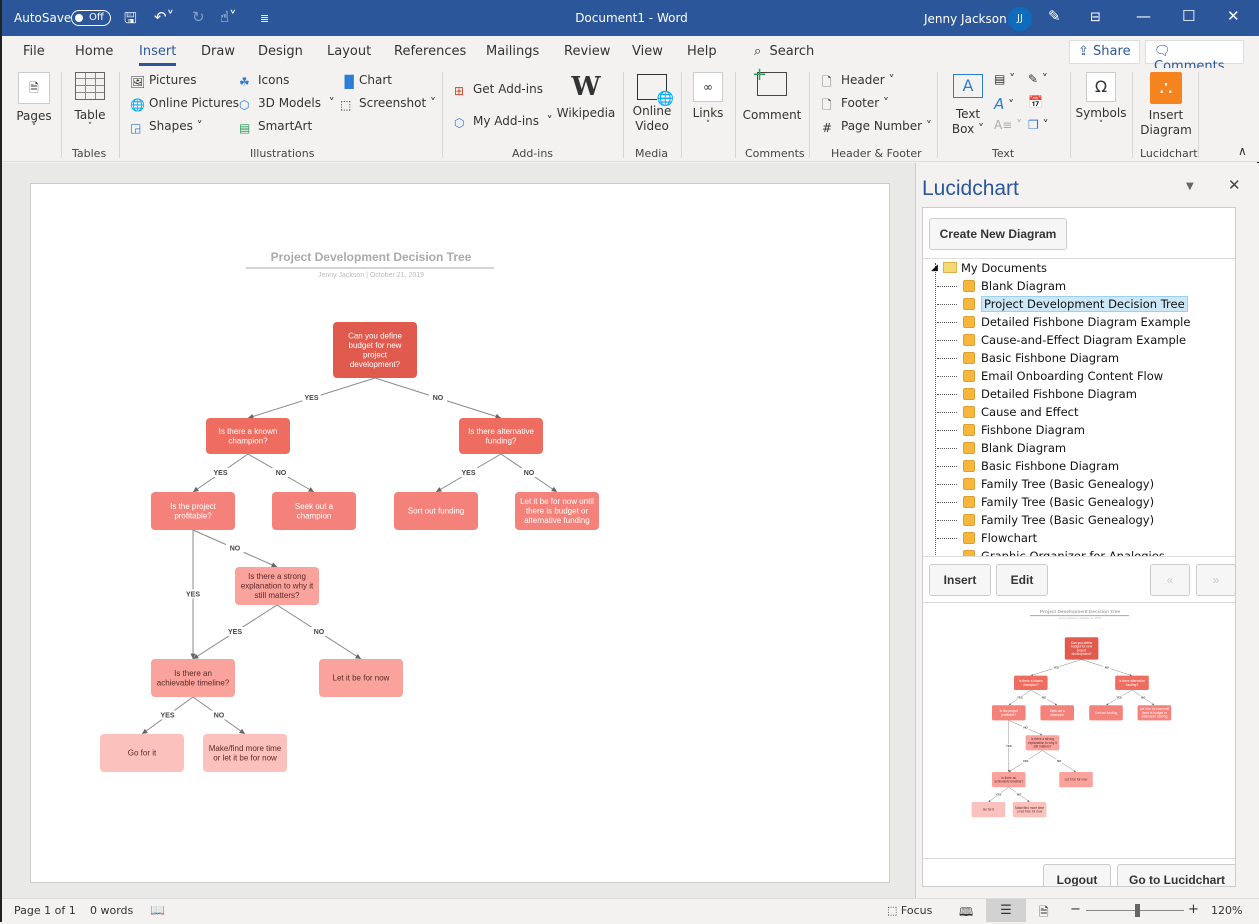  What do you see at coordinates (94, 51) in the screenshot?
I see `tab-home: Home` at bounding box center [94, 51].